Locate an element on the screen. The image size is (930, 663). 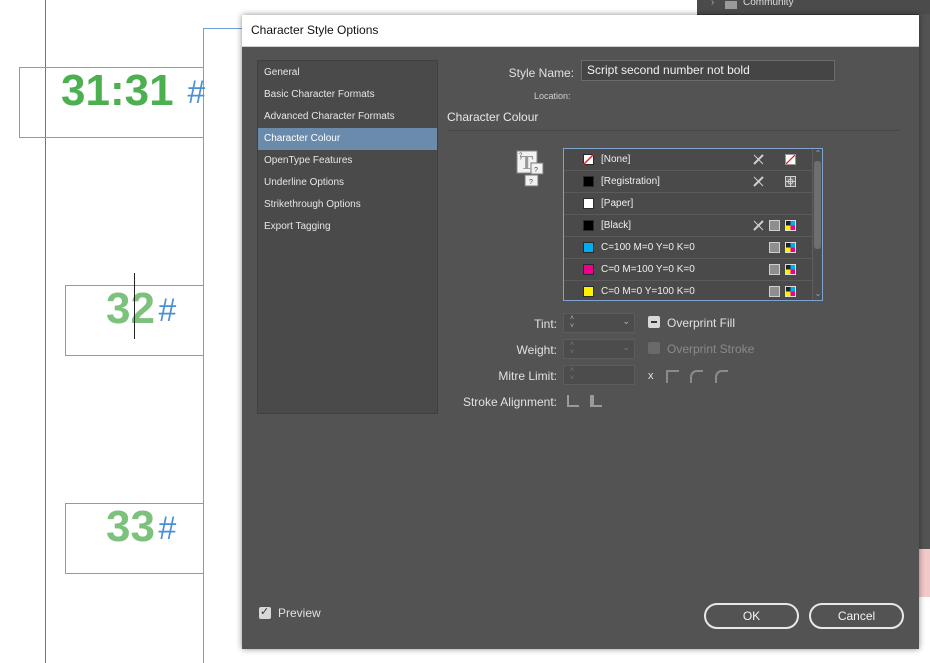
location-label: Location: is located at coordinates (552, 96).